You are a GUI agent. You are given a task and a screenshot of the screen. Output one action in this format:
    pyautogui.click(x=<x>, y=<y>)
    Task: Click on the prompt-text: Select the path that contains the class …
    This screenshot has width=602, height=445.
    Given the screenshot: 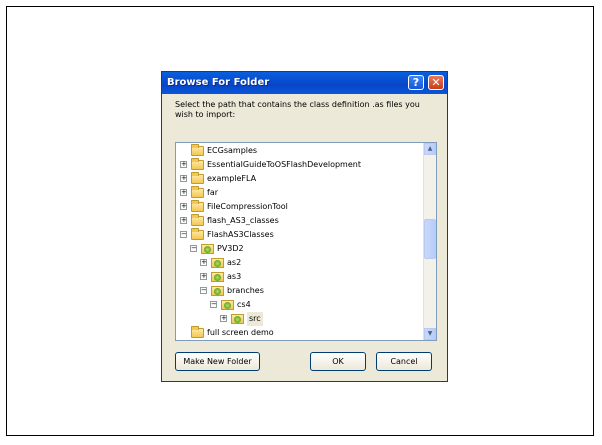 What is the action you would take?
    pyautogui.click(x=297, y=109)
    